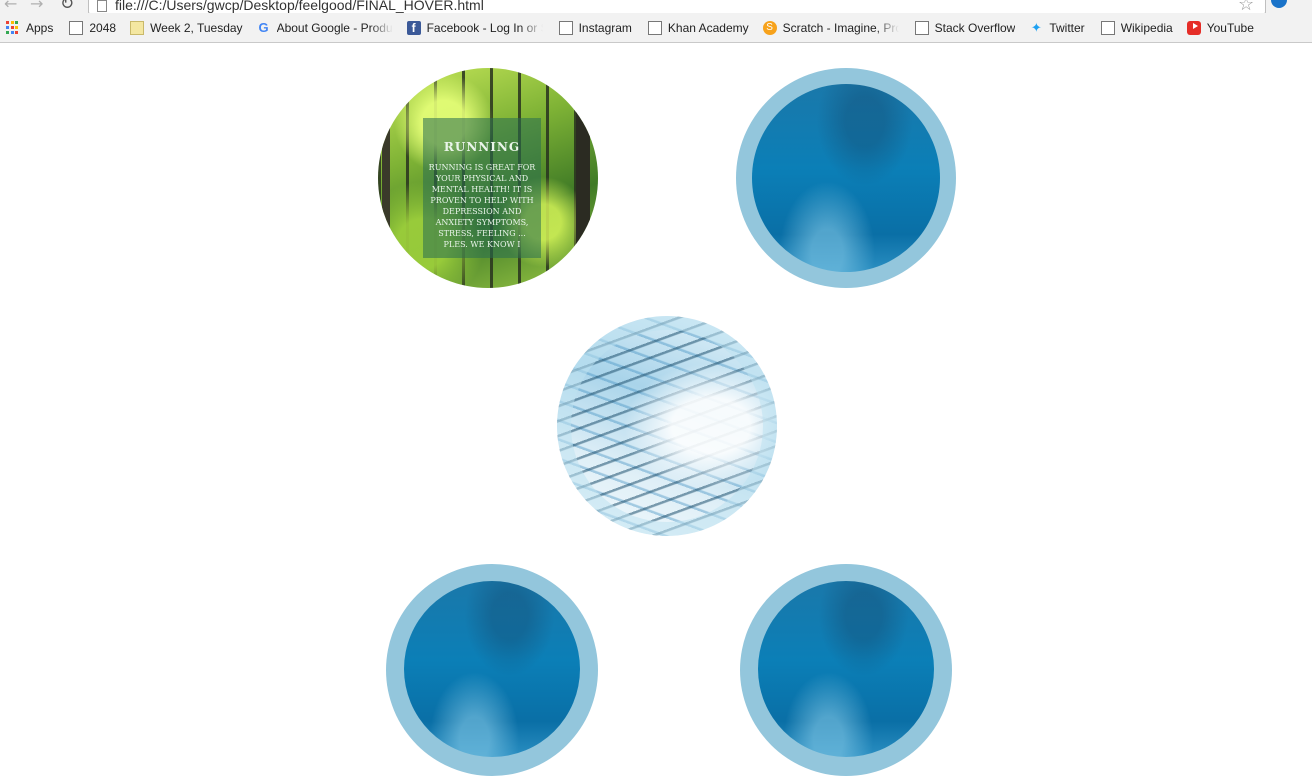 This screenshot has width=1312, height=776. I want to click on bookmark-google: G About Google - Produ, so click(325, 28).